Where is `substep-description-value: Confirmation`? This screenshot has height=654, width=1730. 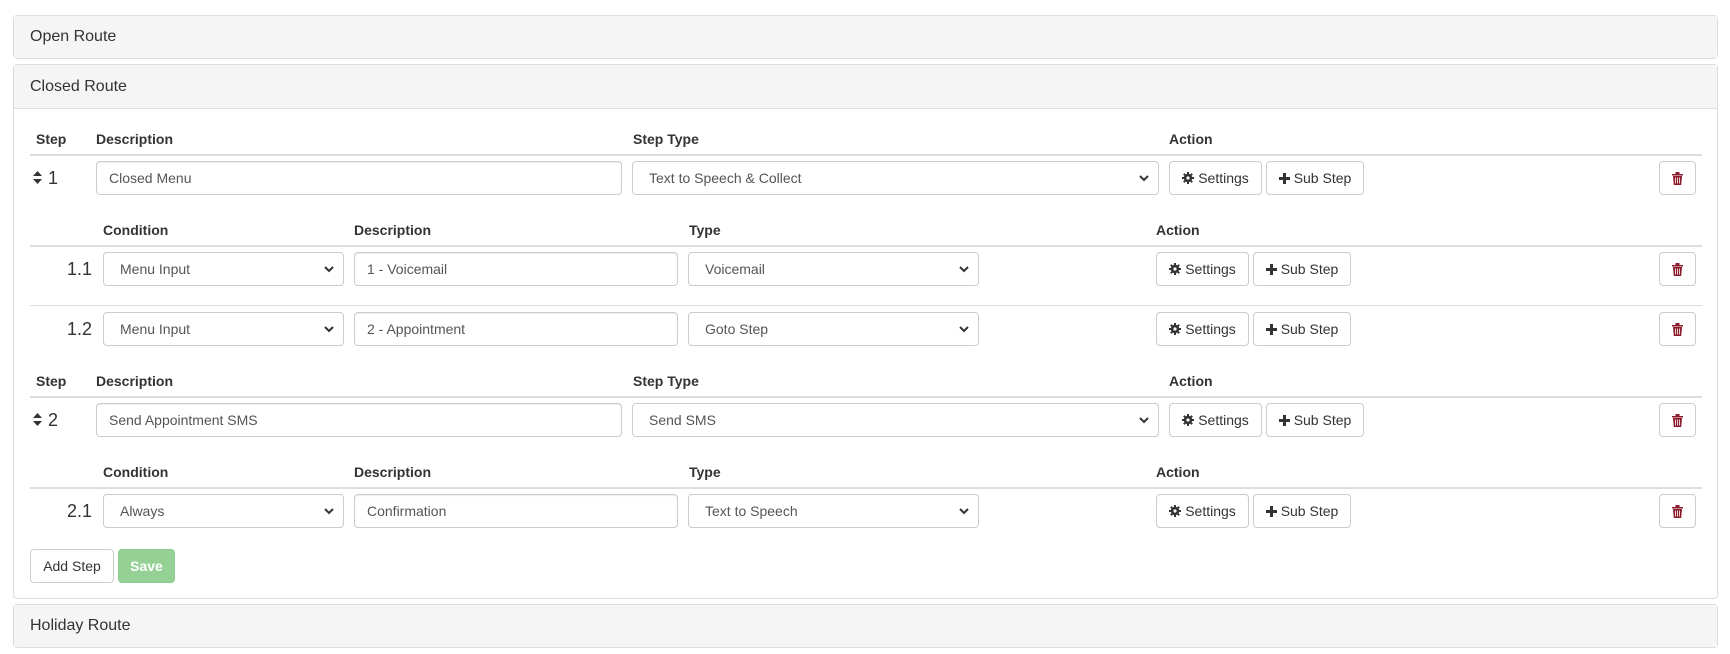 substep-description-value: Confirmation is located at coordinates (407, 511).